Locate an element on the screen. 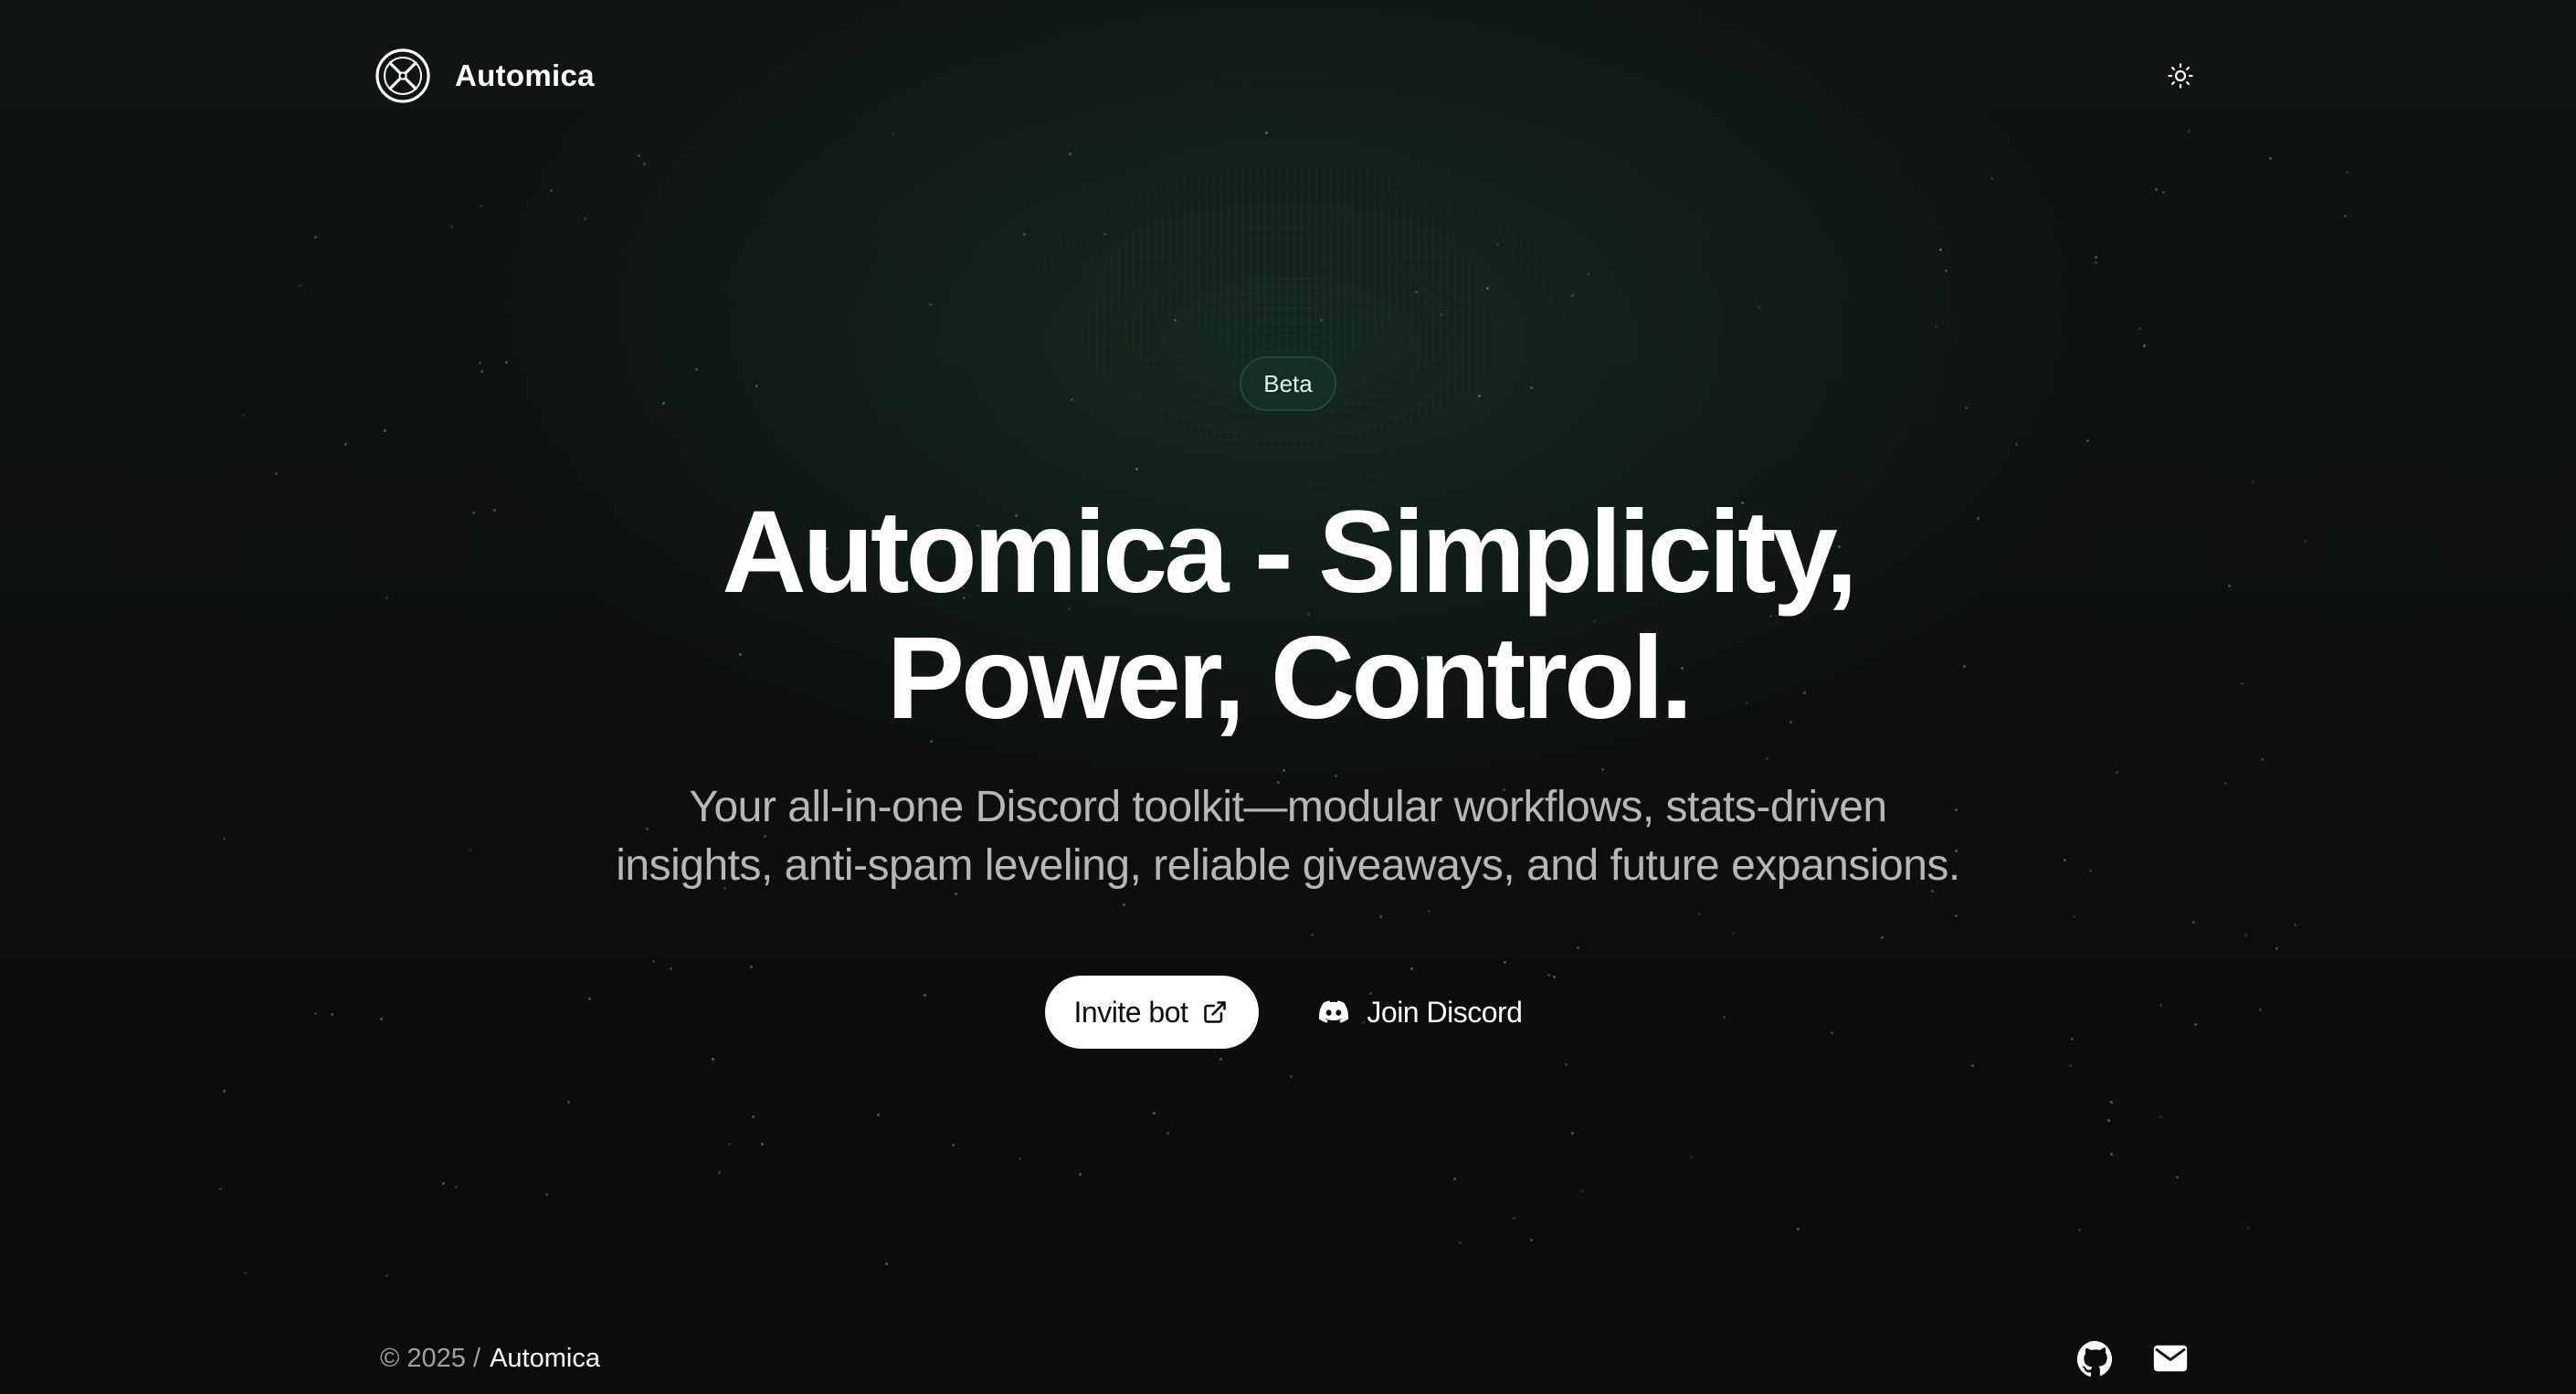 Image resolution: width=2576 pixels, height=1394 pixels. email-link is located at coordinates (2170, 1358).